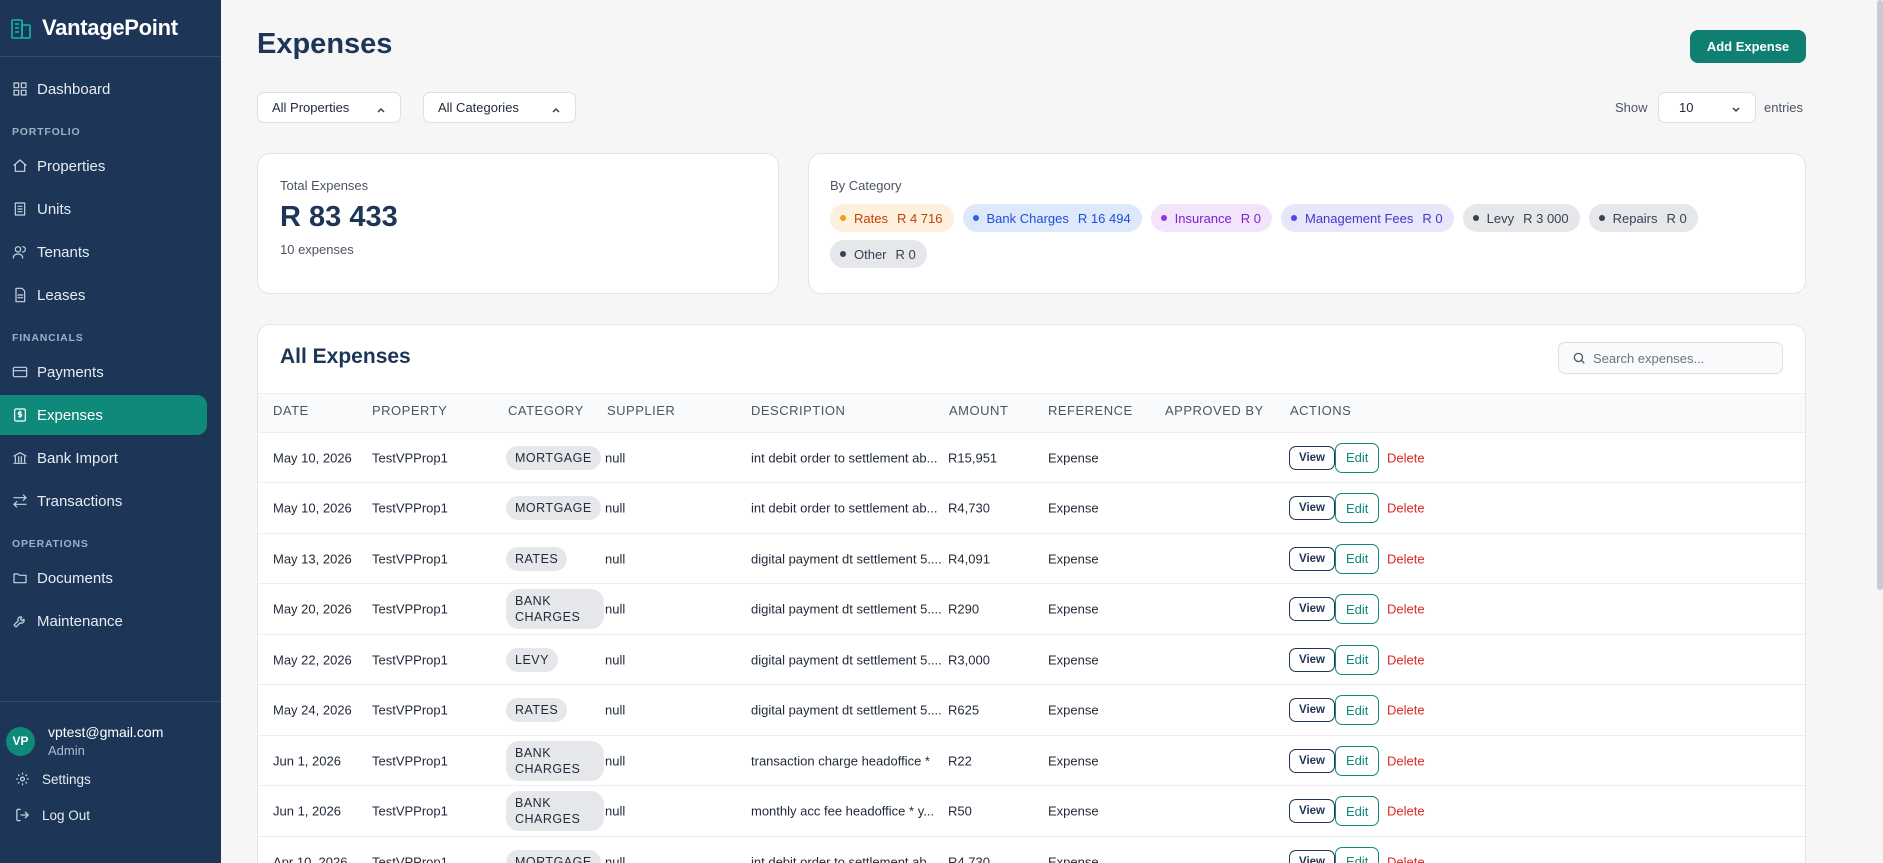  I want to click on column-header-reference: REFERENCE, so click(1090, 410).